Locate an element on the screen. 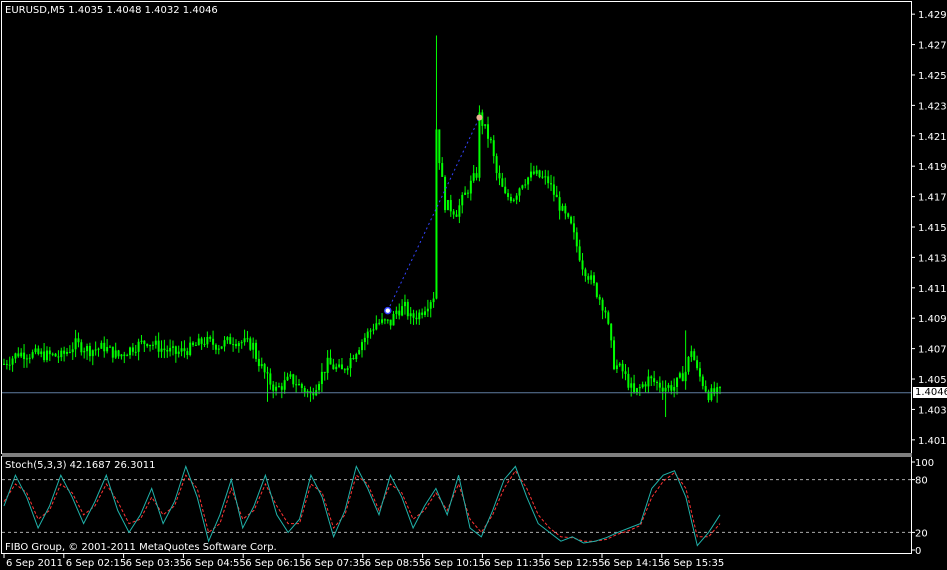 The height and width of the screenshot is (570, 947). stoch-main-line is located at coordinates (362, 505).